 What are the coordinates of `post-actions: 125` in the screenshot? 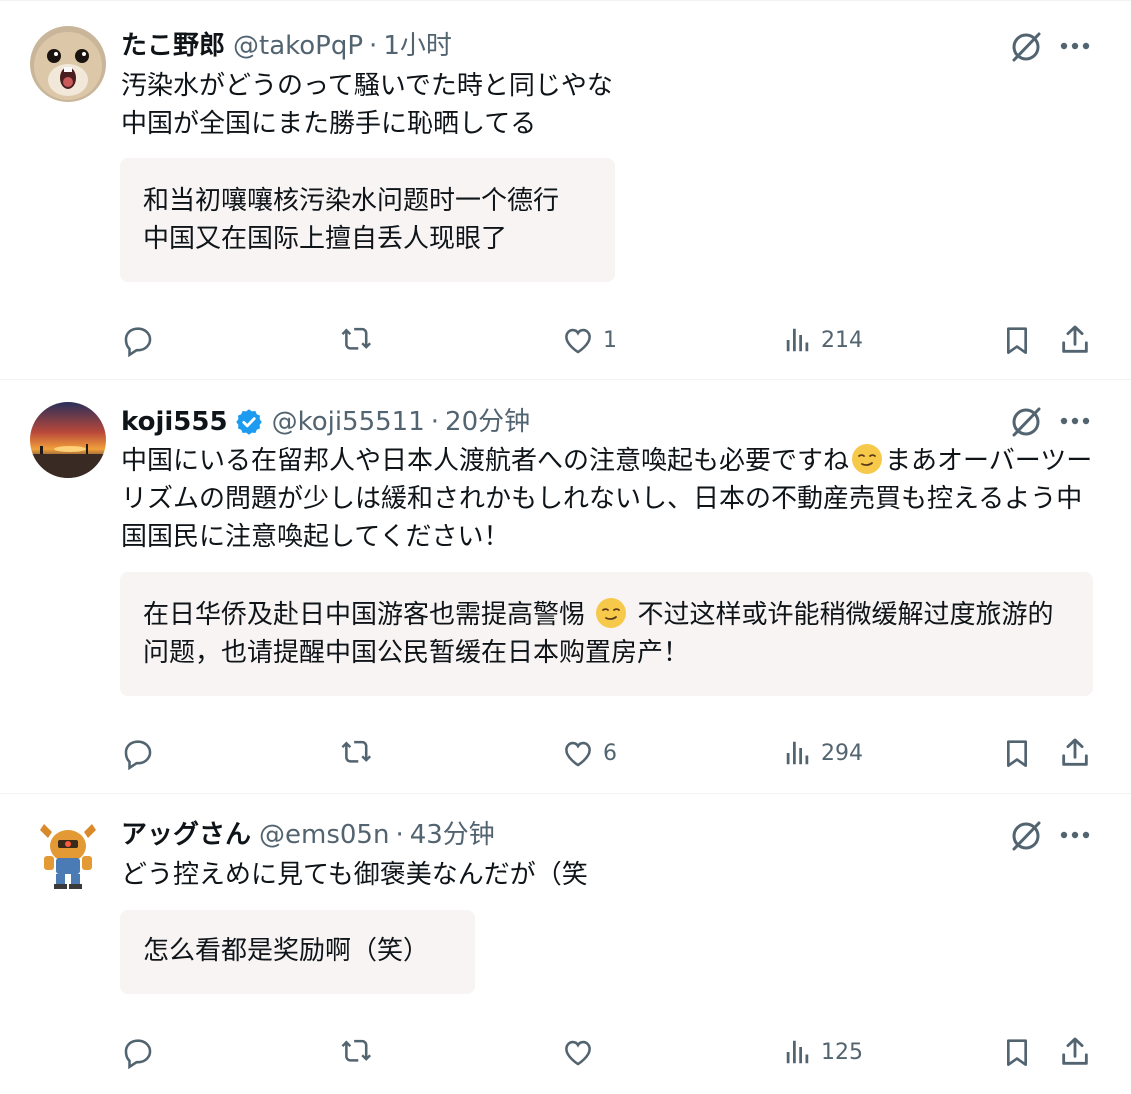 It's located at (565, 1052).